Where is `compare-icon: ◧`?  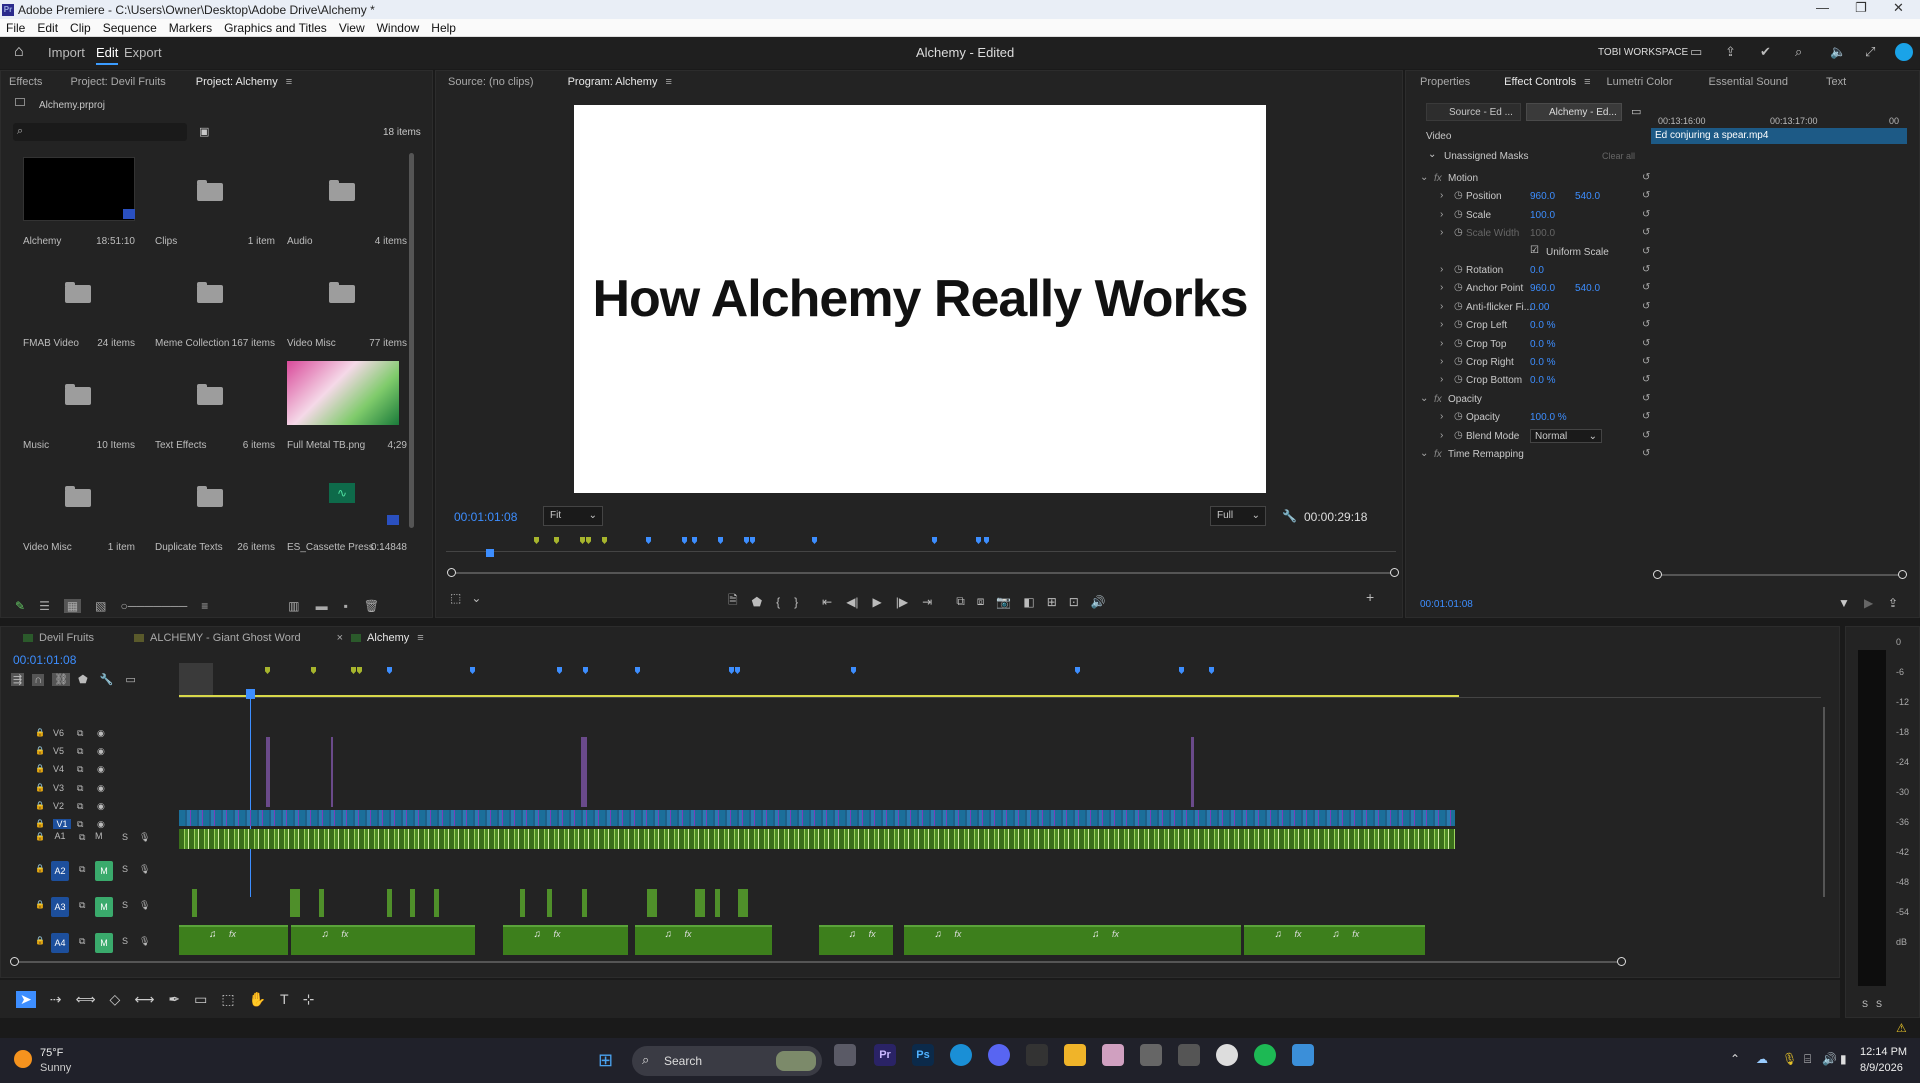
compare-icon: ◧ is located at coordinates (1028, 602).